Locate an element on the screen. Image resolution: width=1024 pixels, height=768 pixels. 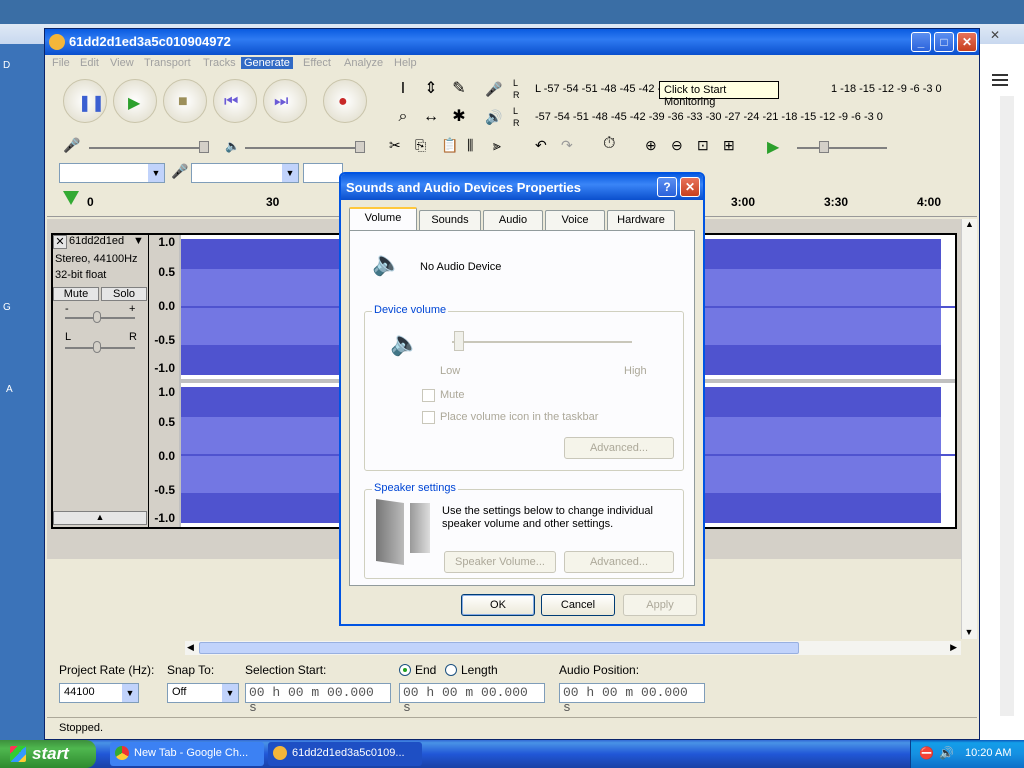
help-button: ? is located at coordinates (667, 187).